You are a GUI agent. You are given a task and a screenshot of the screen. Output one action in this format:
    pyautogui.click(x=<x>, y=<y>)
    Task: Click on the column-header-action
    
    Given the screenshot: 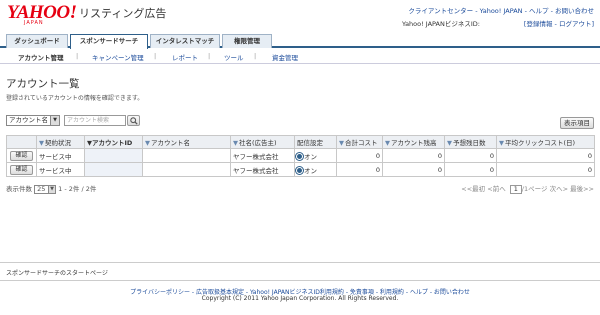 What is the action you would take?
    pyautogui.click(x=21, y=142)
    